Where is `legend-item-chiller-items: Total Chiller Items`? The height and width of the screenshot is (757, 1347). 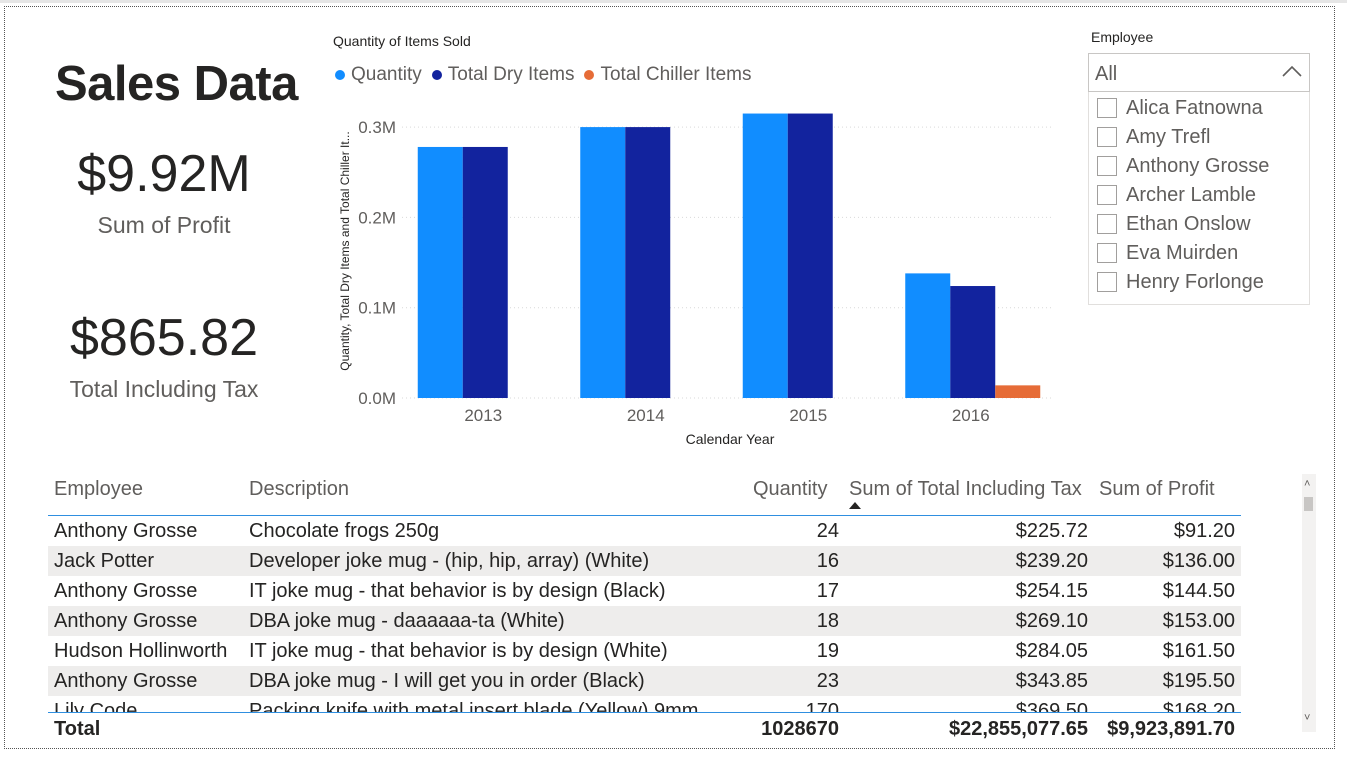
legend-item-chiller-items: Total Chiller Items is located at coordinates (667, 75).